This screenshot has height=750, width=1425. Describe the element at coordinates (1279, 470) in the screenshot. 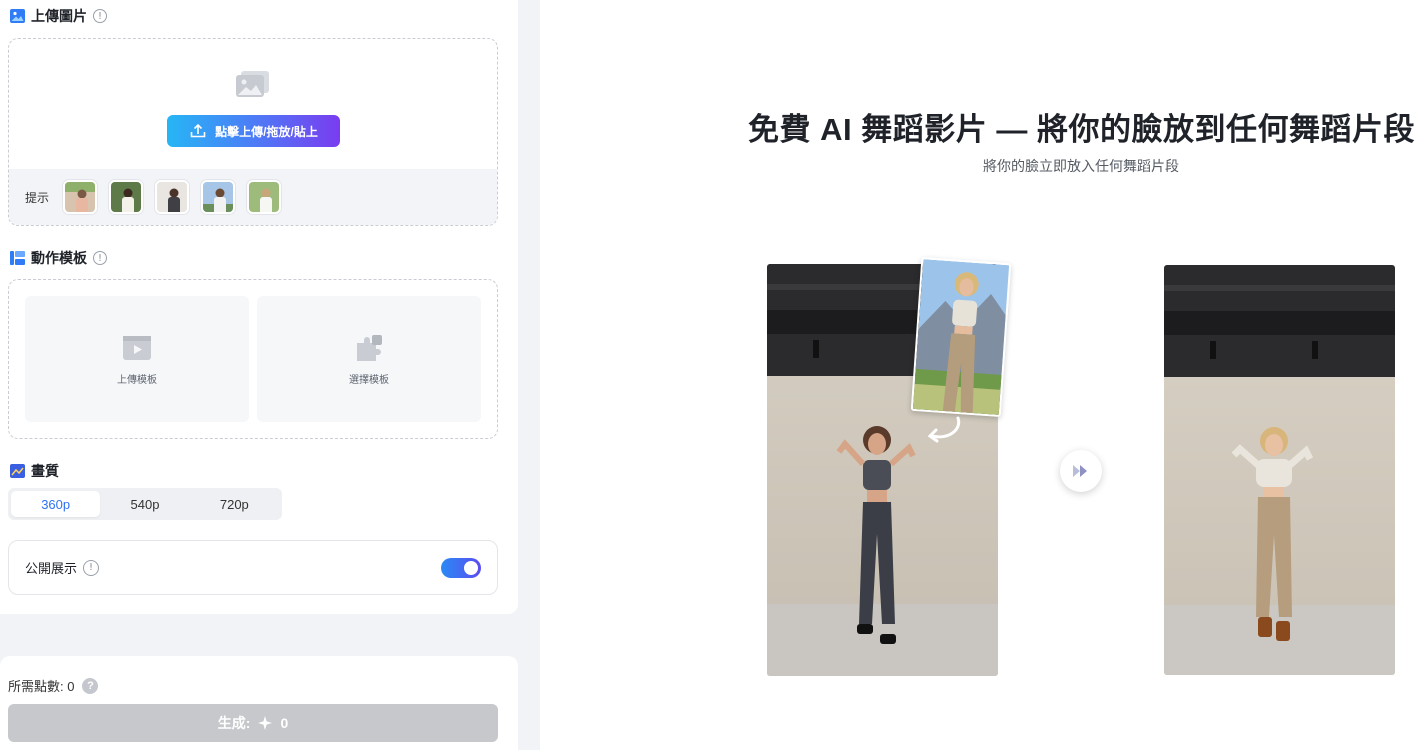

I see `example-result-video` at that location.